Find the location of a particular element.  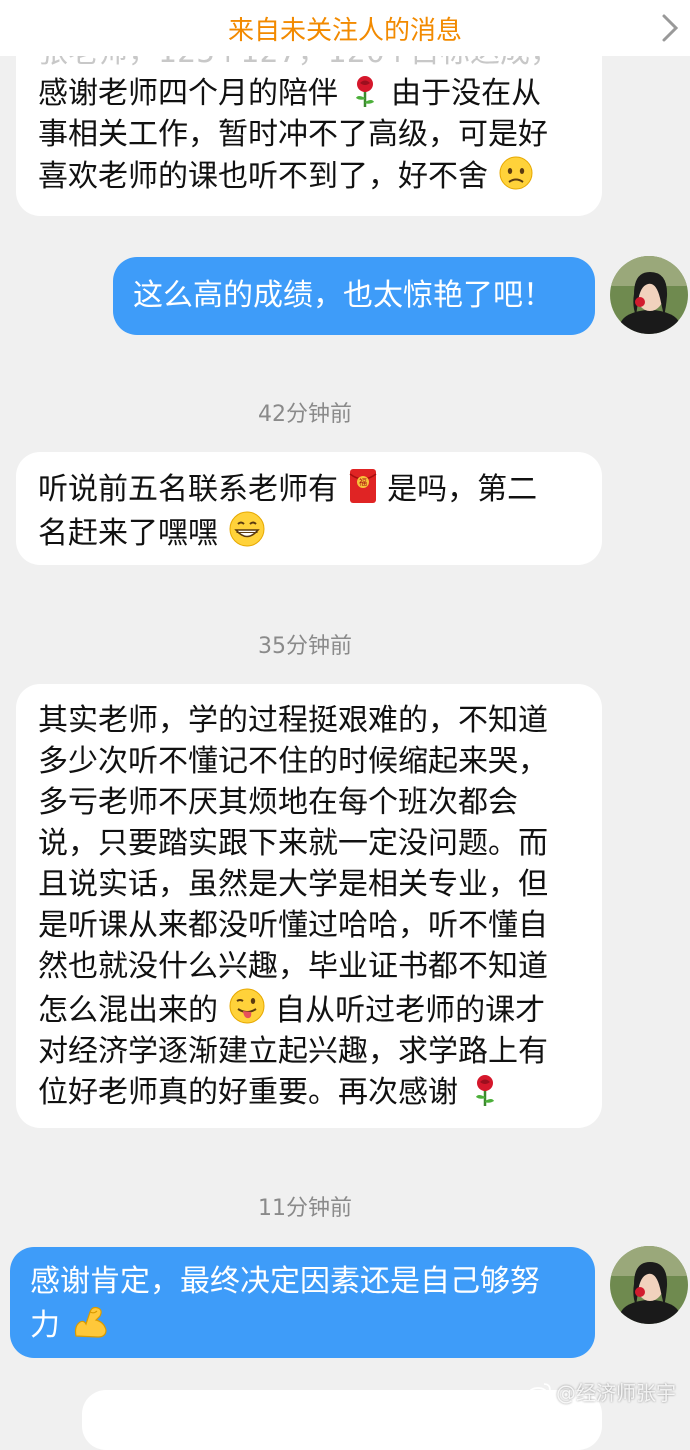

message-text: 力 is located at coordinates (303, 1324).